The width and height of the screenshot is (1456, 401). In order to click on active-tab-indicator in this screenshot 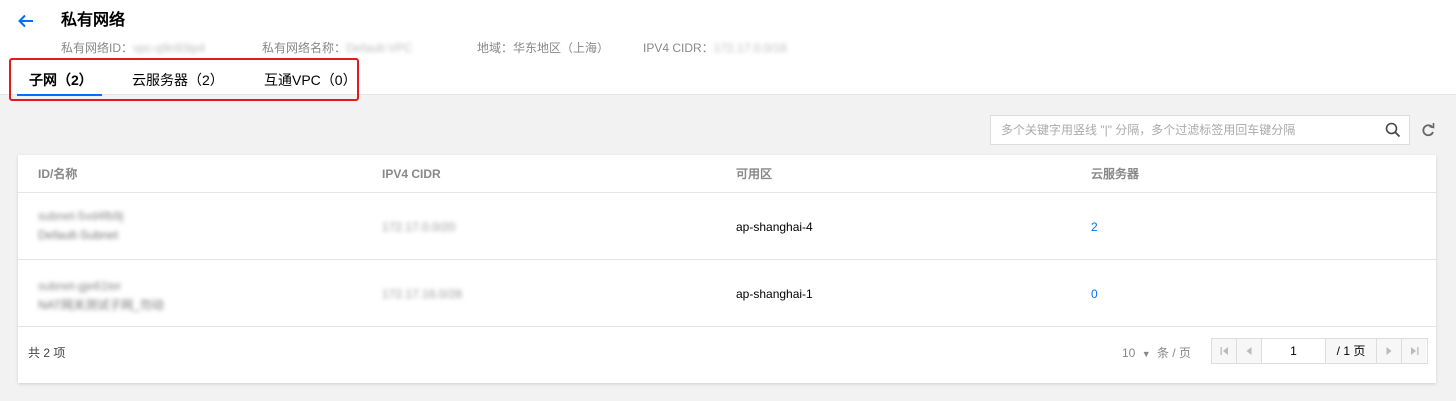, I will do `click(59, 95)`.